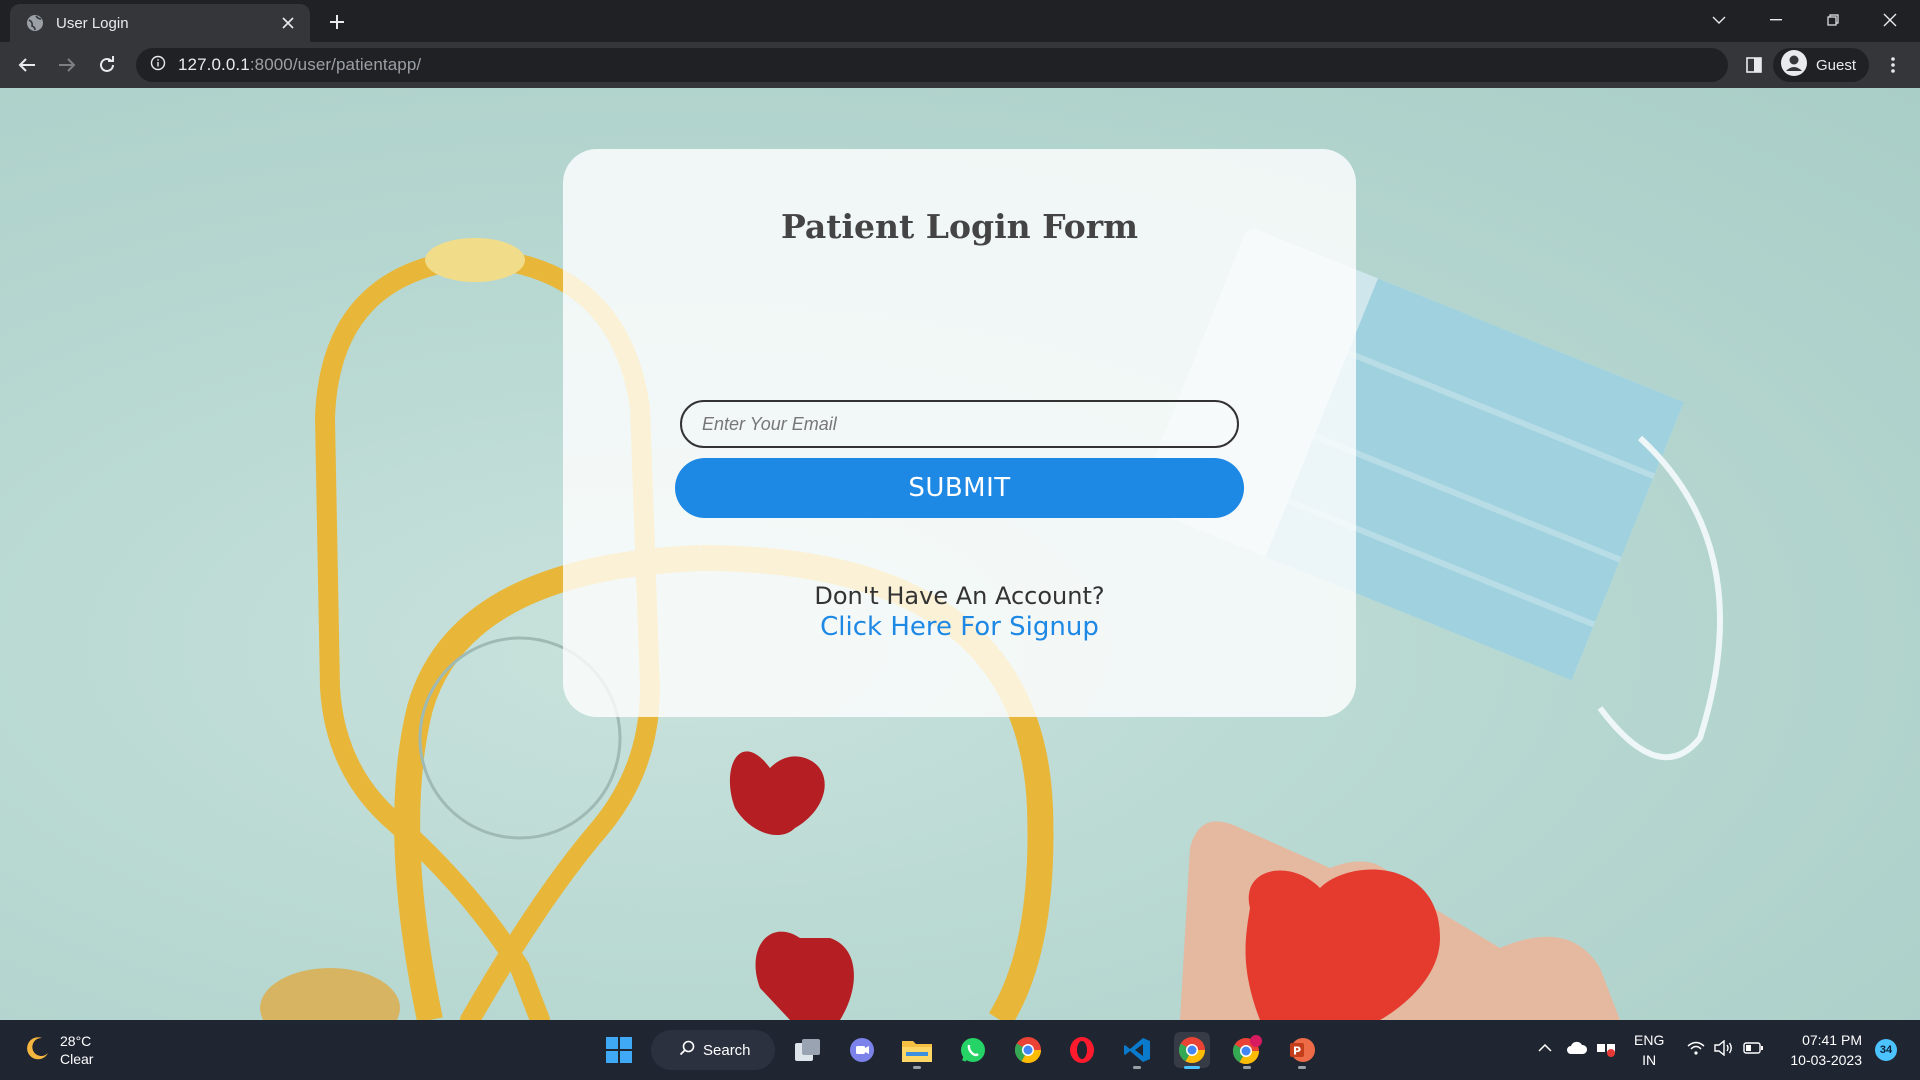 The width and height of the screenshot is (1920, 1080). I want to click on chevron-up-icon, so click(1545, 1048).